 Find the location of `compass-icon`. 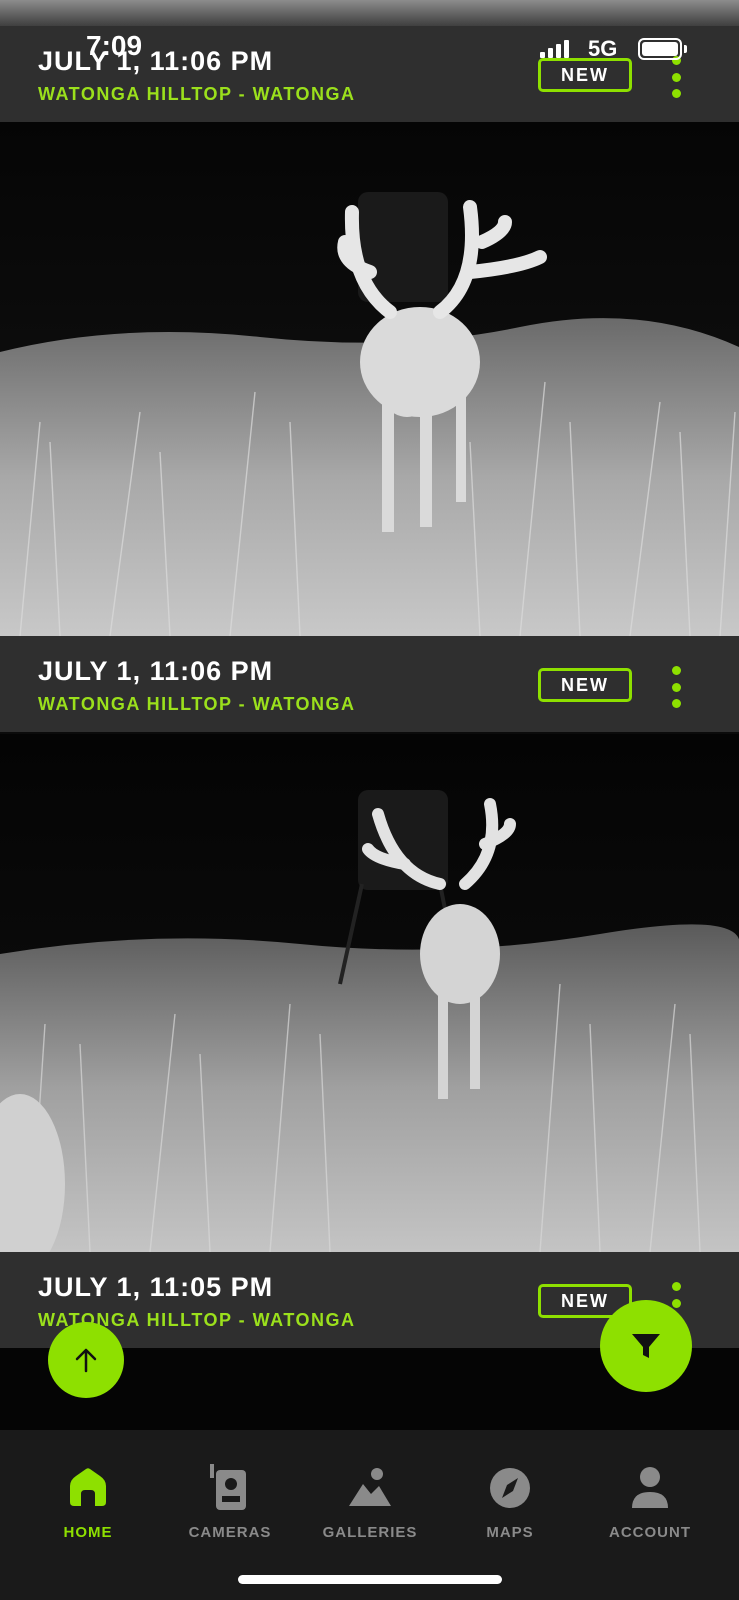

compass-icon is located at coordinates (510, 1488).